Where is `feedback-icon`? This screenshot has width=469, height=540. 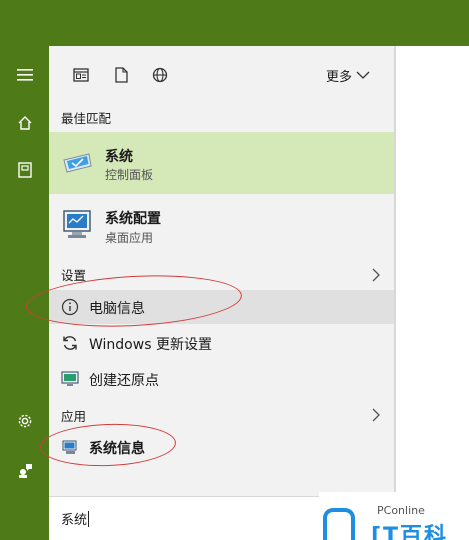 feedback-icon is located at coordinates (24, 470).